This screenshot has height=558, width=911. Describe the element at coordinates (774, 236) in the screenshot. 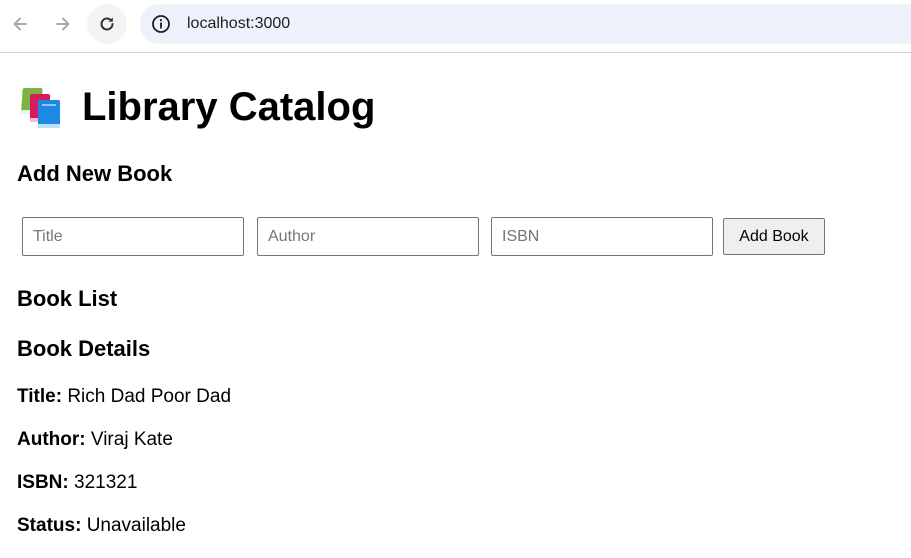

I see `add-book-button: Add Book` at that location.